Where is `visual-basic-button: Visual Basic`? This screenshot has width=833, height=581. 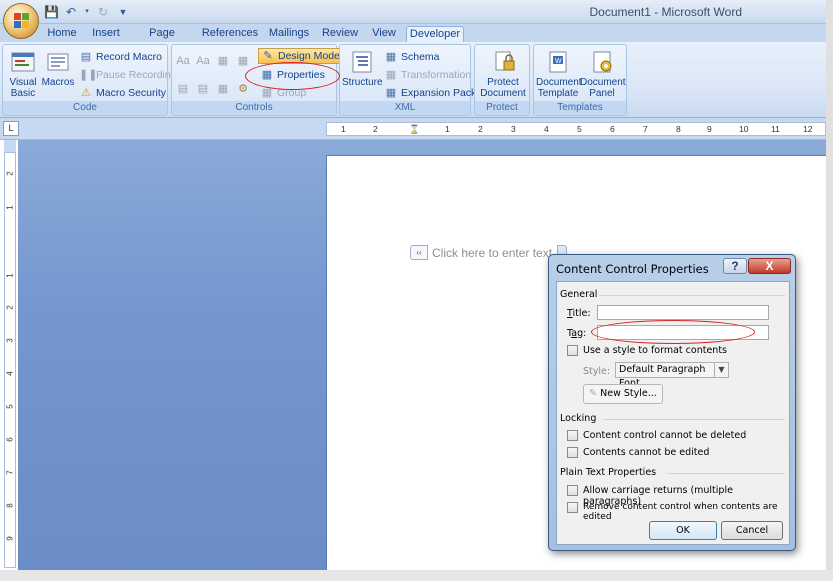
visual-basic-button: Visual Basic is located at coordinates (23, 74).